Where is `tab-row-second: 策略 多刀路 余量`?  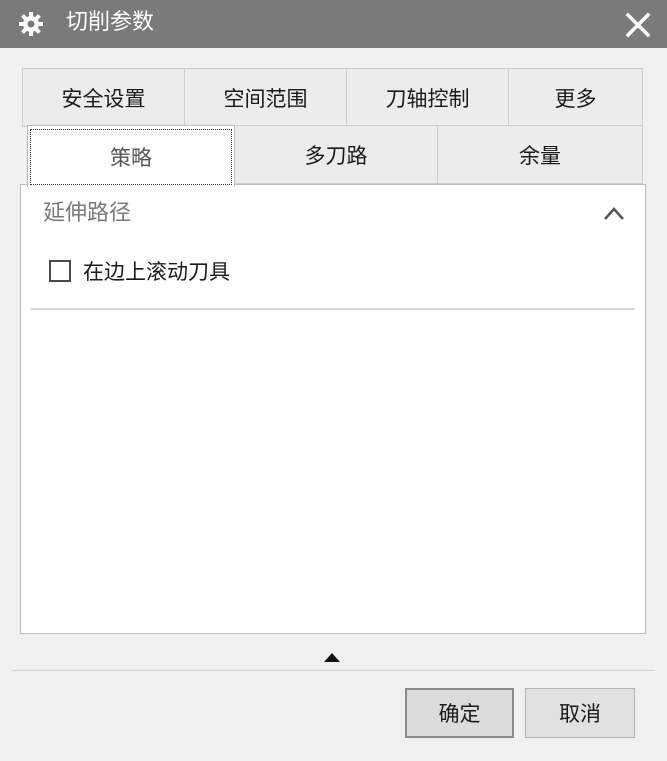 tab-row-second: 策略 多刀路 余量 is located at coordinates (332, 156).